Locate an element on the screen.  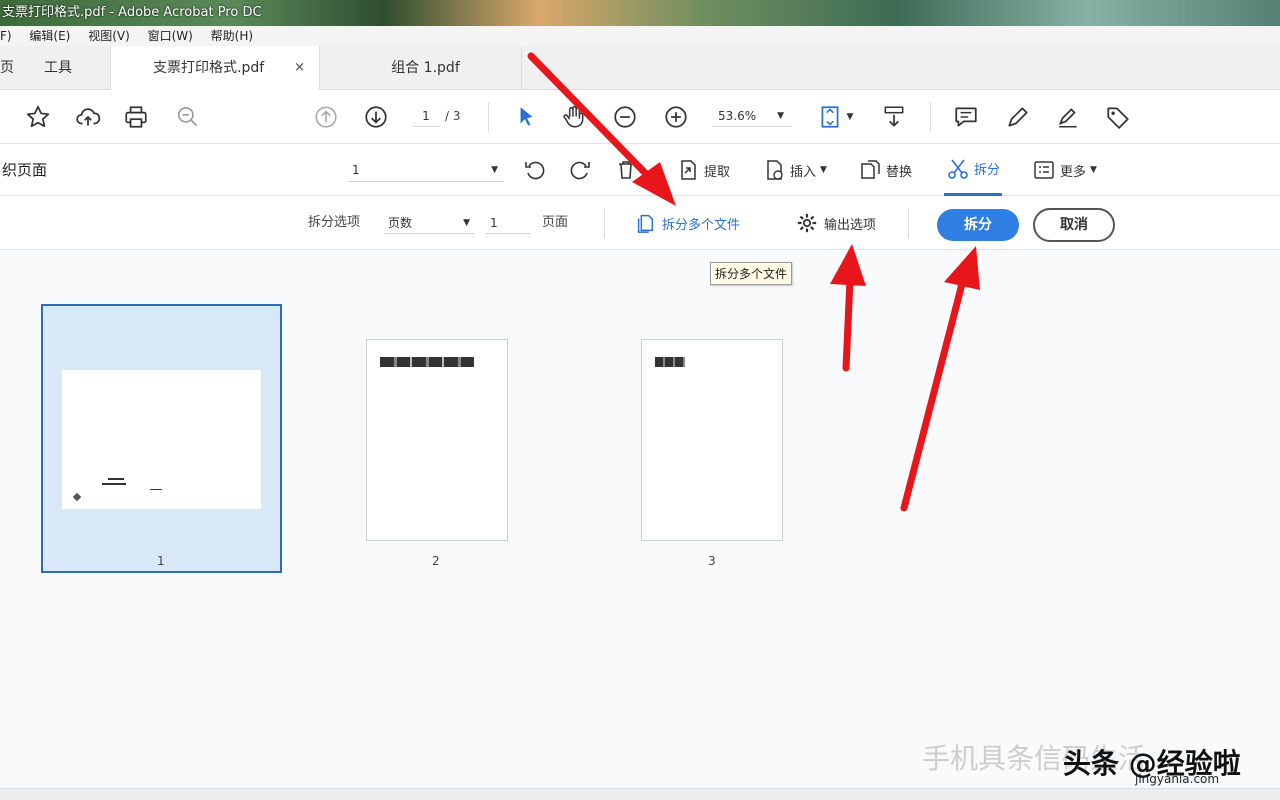
star-icon is located at coordinates (38, 117).